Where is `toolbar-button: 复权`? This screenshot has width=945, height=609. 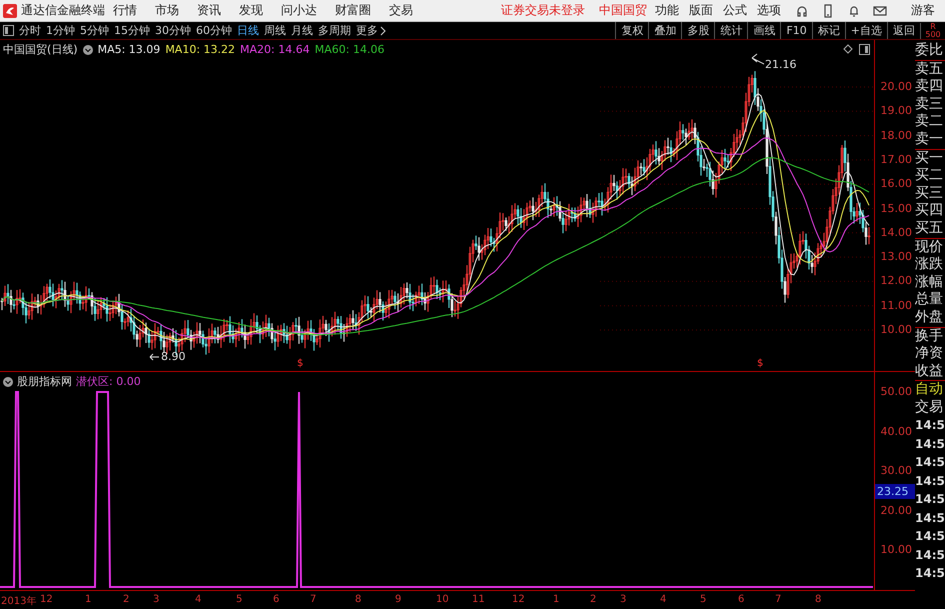
toolbar-button: 复权 is located at coordinates (631, 30).